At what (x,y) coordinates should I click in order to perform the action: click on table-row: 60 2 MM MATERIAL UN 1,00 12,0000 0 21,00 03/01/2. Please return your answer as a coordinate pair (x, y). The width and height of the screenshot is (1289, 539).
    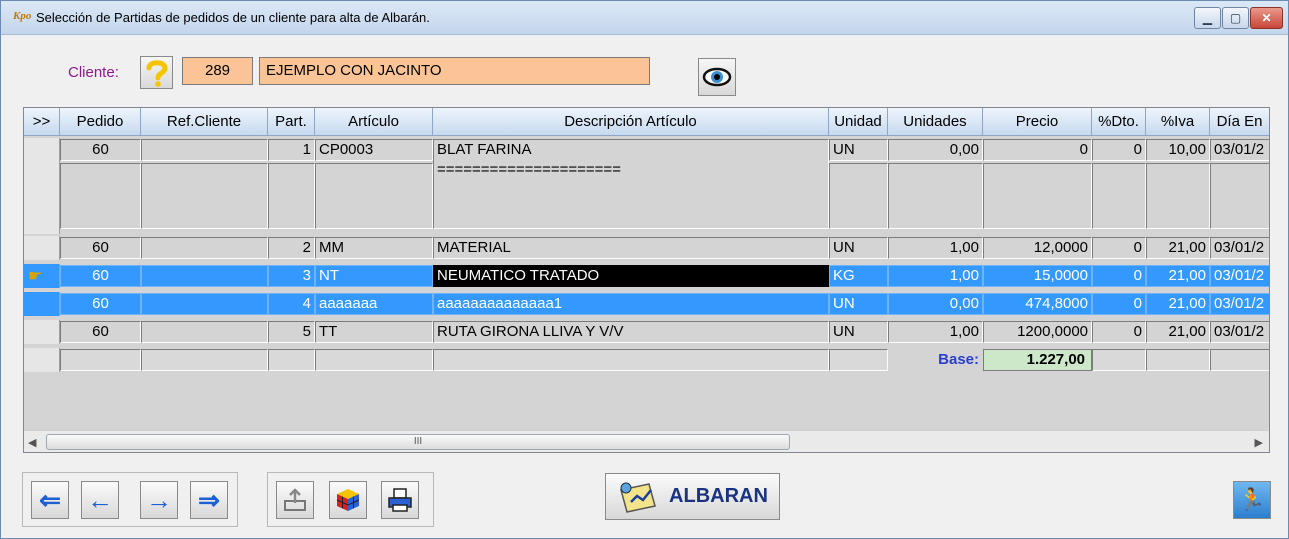
    Looking at the image, I should click on (646, 248).